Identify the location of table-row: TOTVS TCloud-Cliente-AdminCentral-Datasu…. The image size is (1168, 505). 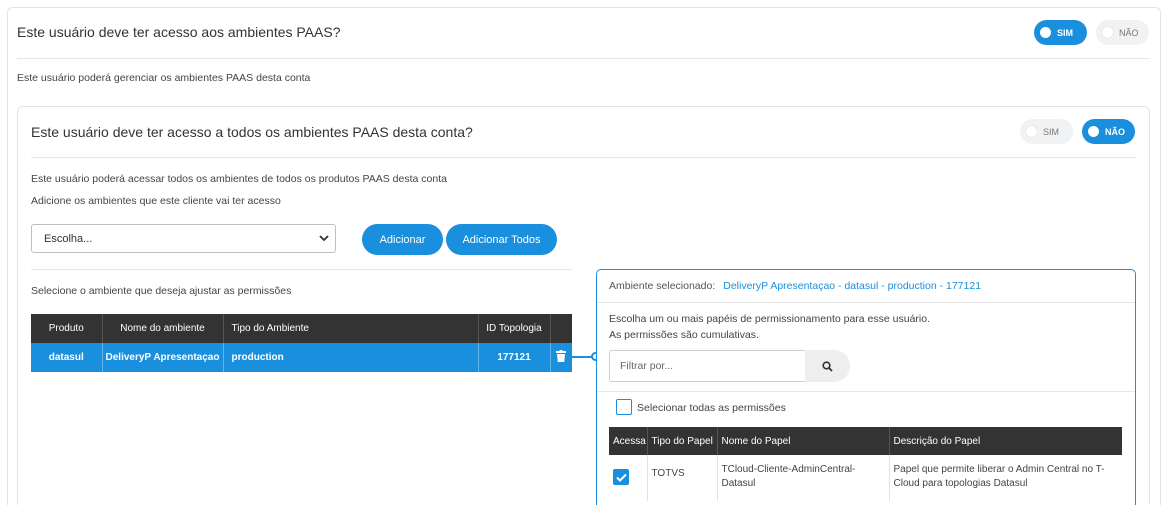
(865, 478).